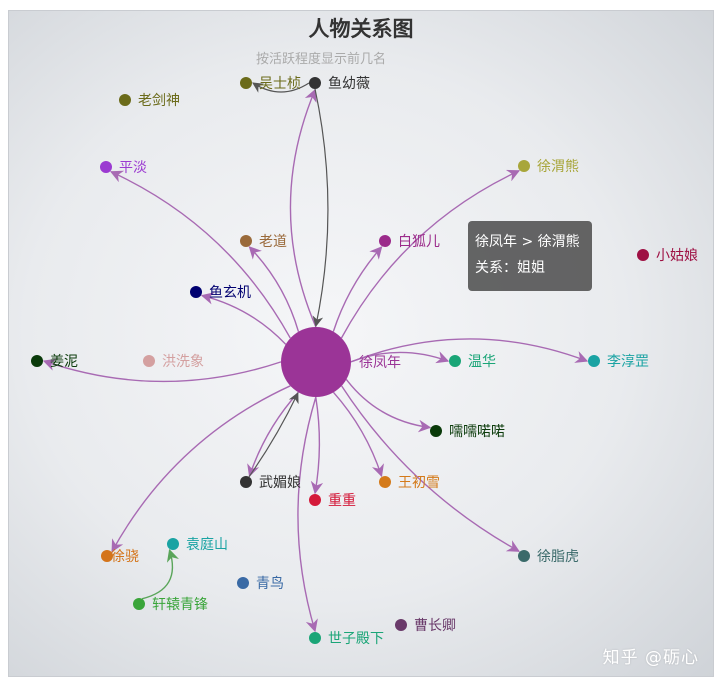 The width and height of the screenshot is (720, 683). What do you see at coordinates (201, 469) in the screenshot?
I see `edge-center-xuxiao` at bounding box center [201, 469].